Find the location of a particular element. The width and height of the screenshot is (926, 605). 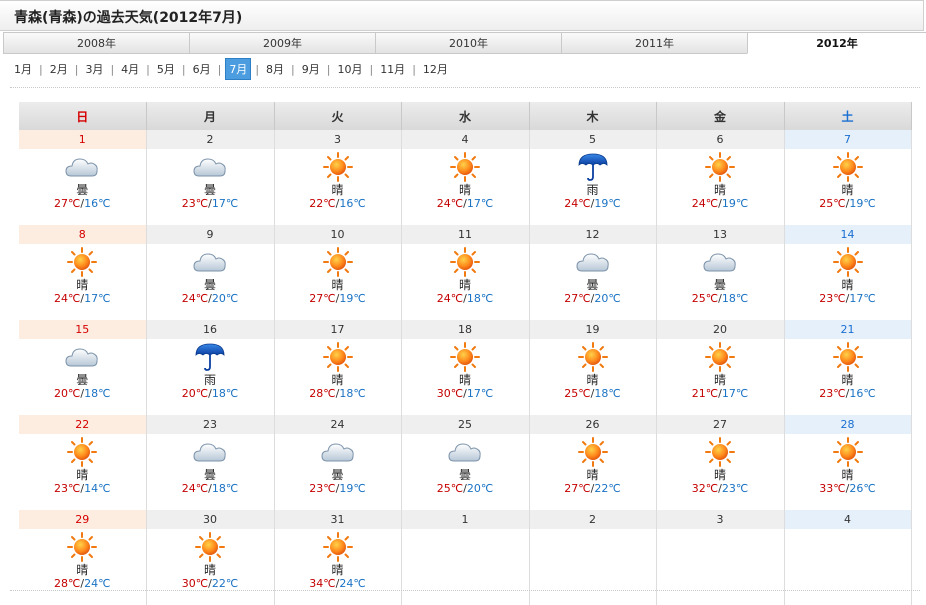

day-number: 4 is located at coordinates (847, 519).